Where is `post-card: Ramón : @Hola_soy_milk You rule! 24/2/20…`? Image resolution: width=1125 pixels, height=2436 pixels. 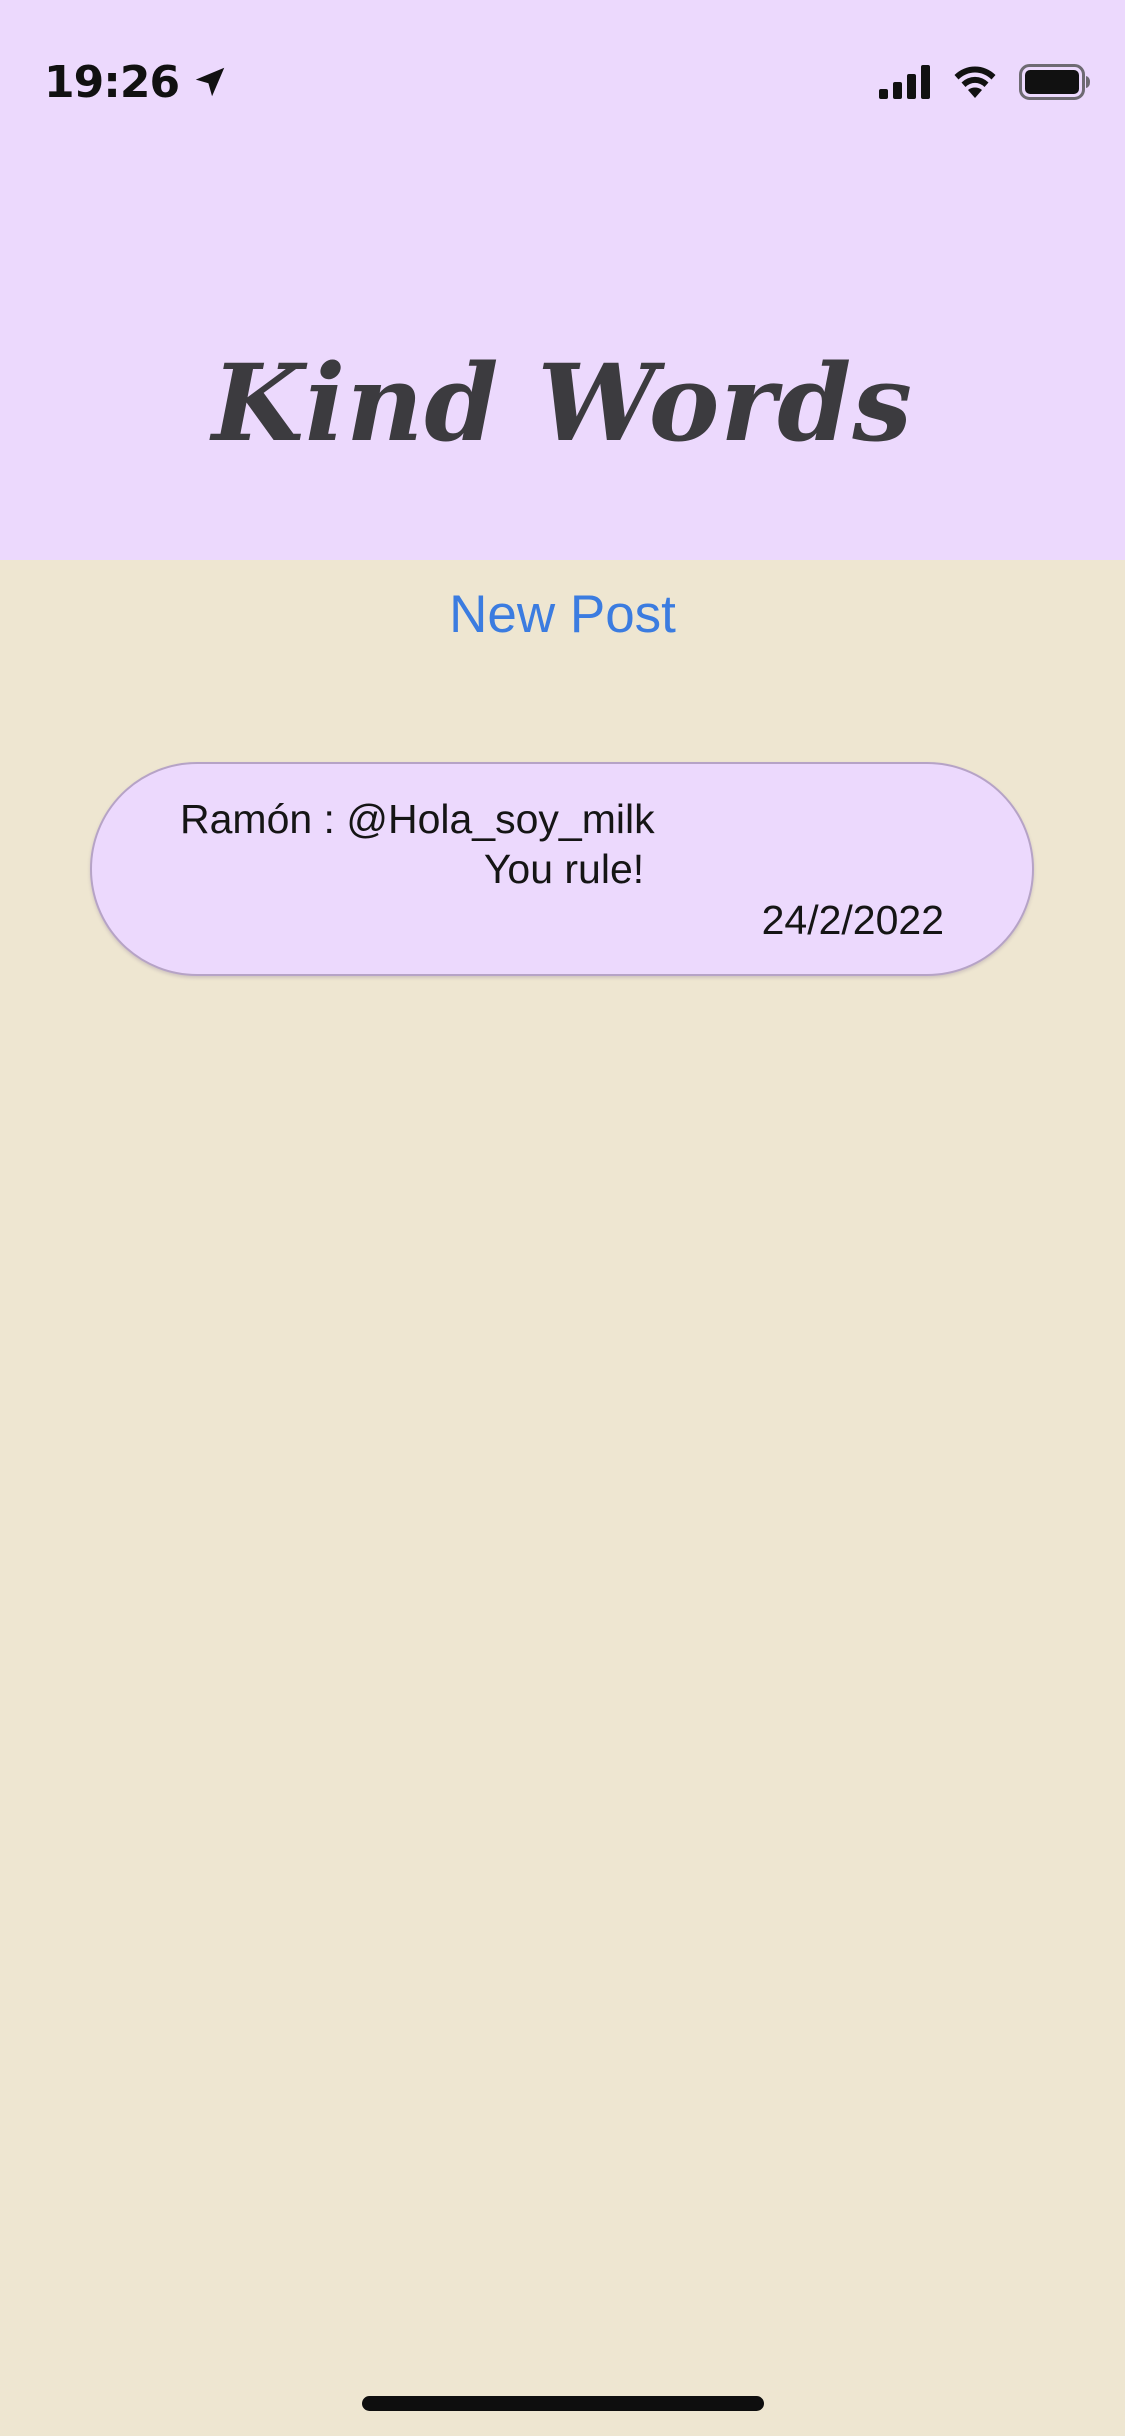 post-card: Ramón : @Hola_soy_milk You rule! 24/2/20… is located at coordinates (562, 869).